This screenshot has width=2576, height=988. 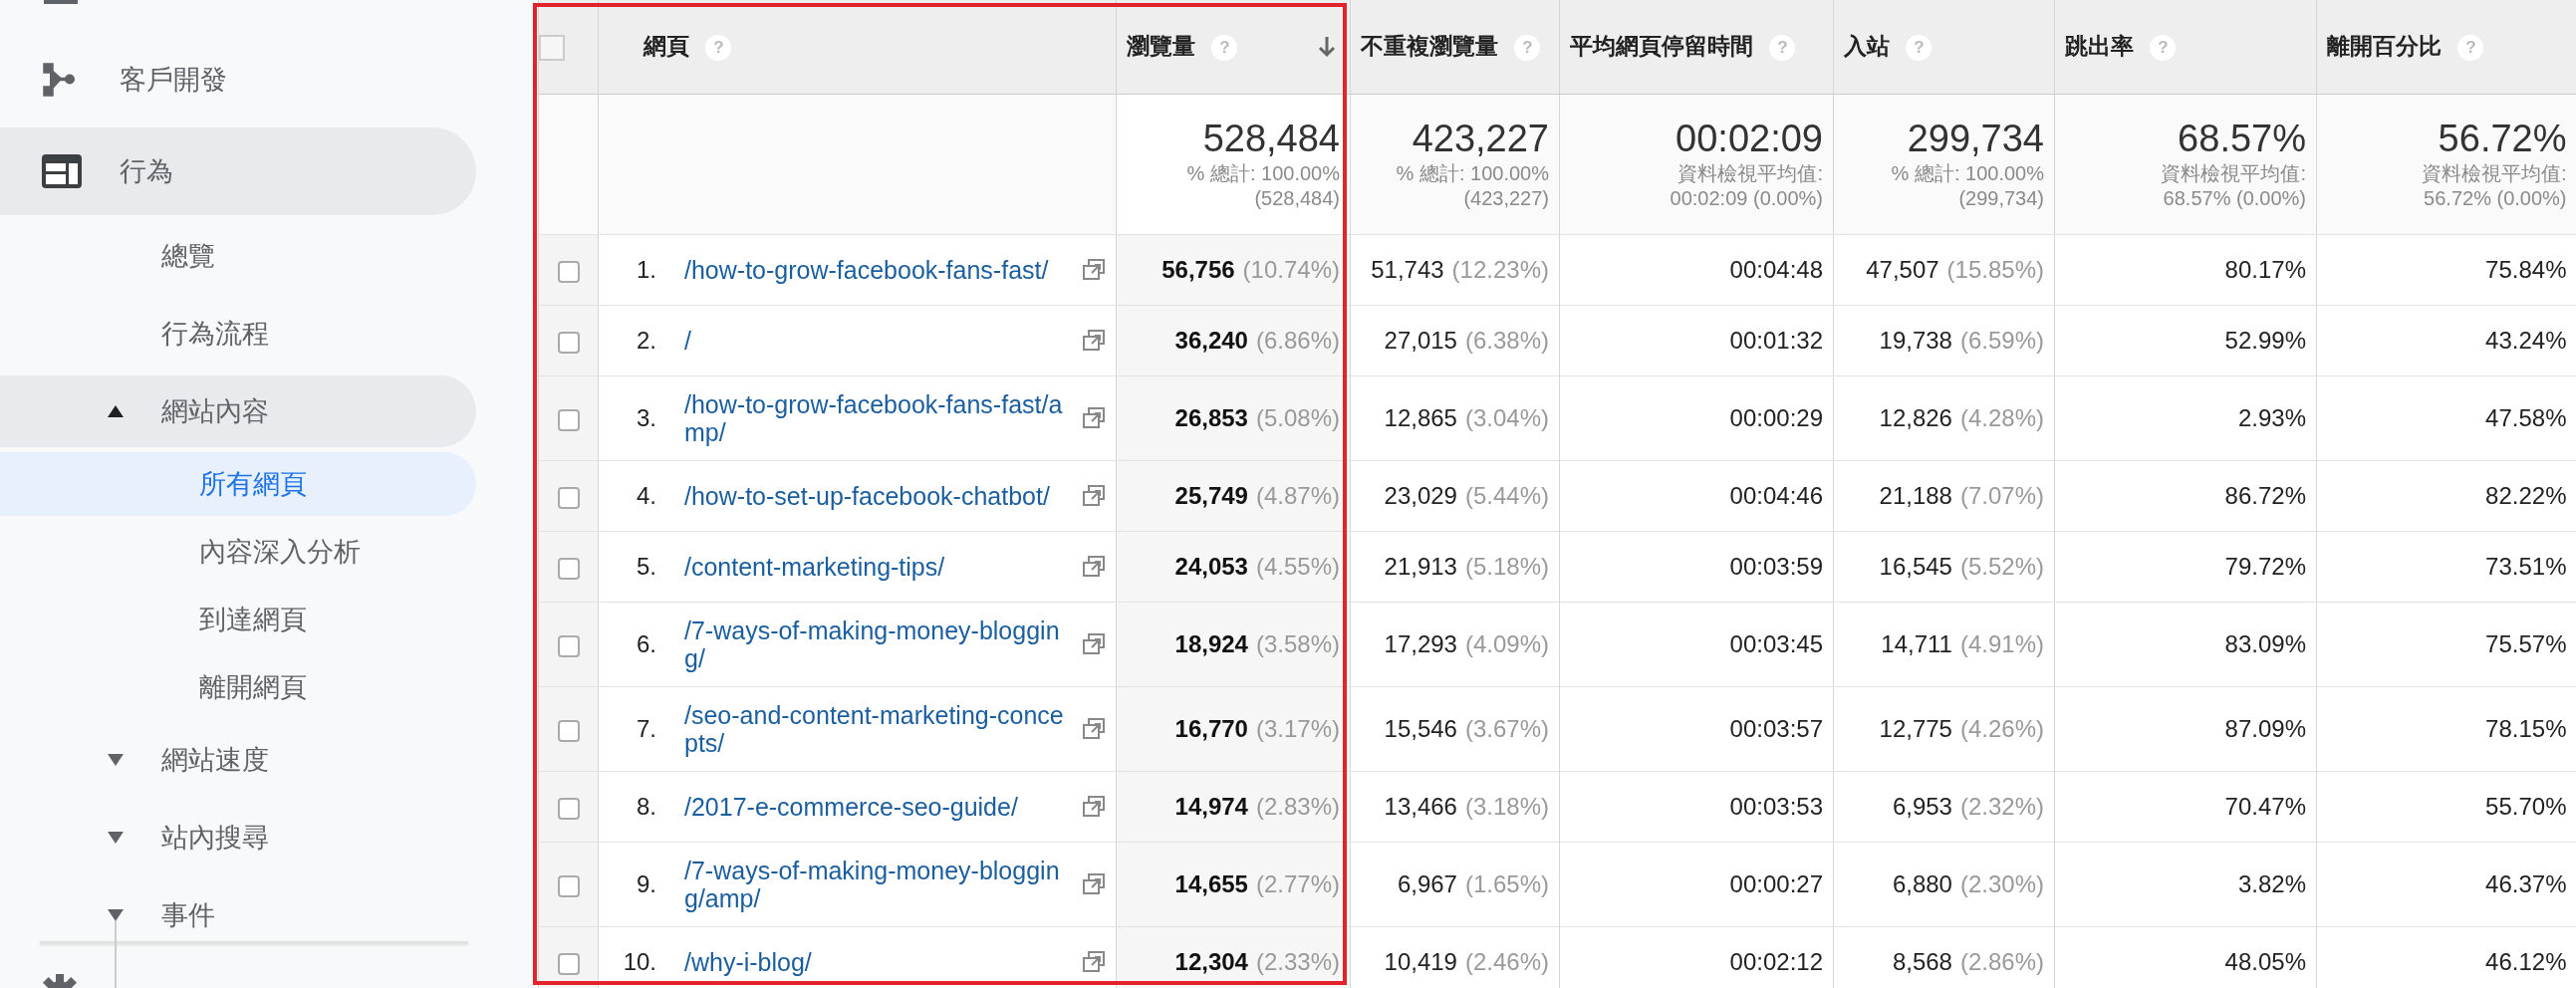 I want to click on column-header: 離開百分比 ?, so click(x=2446, y=47).